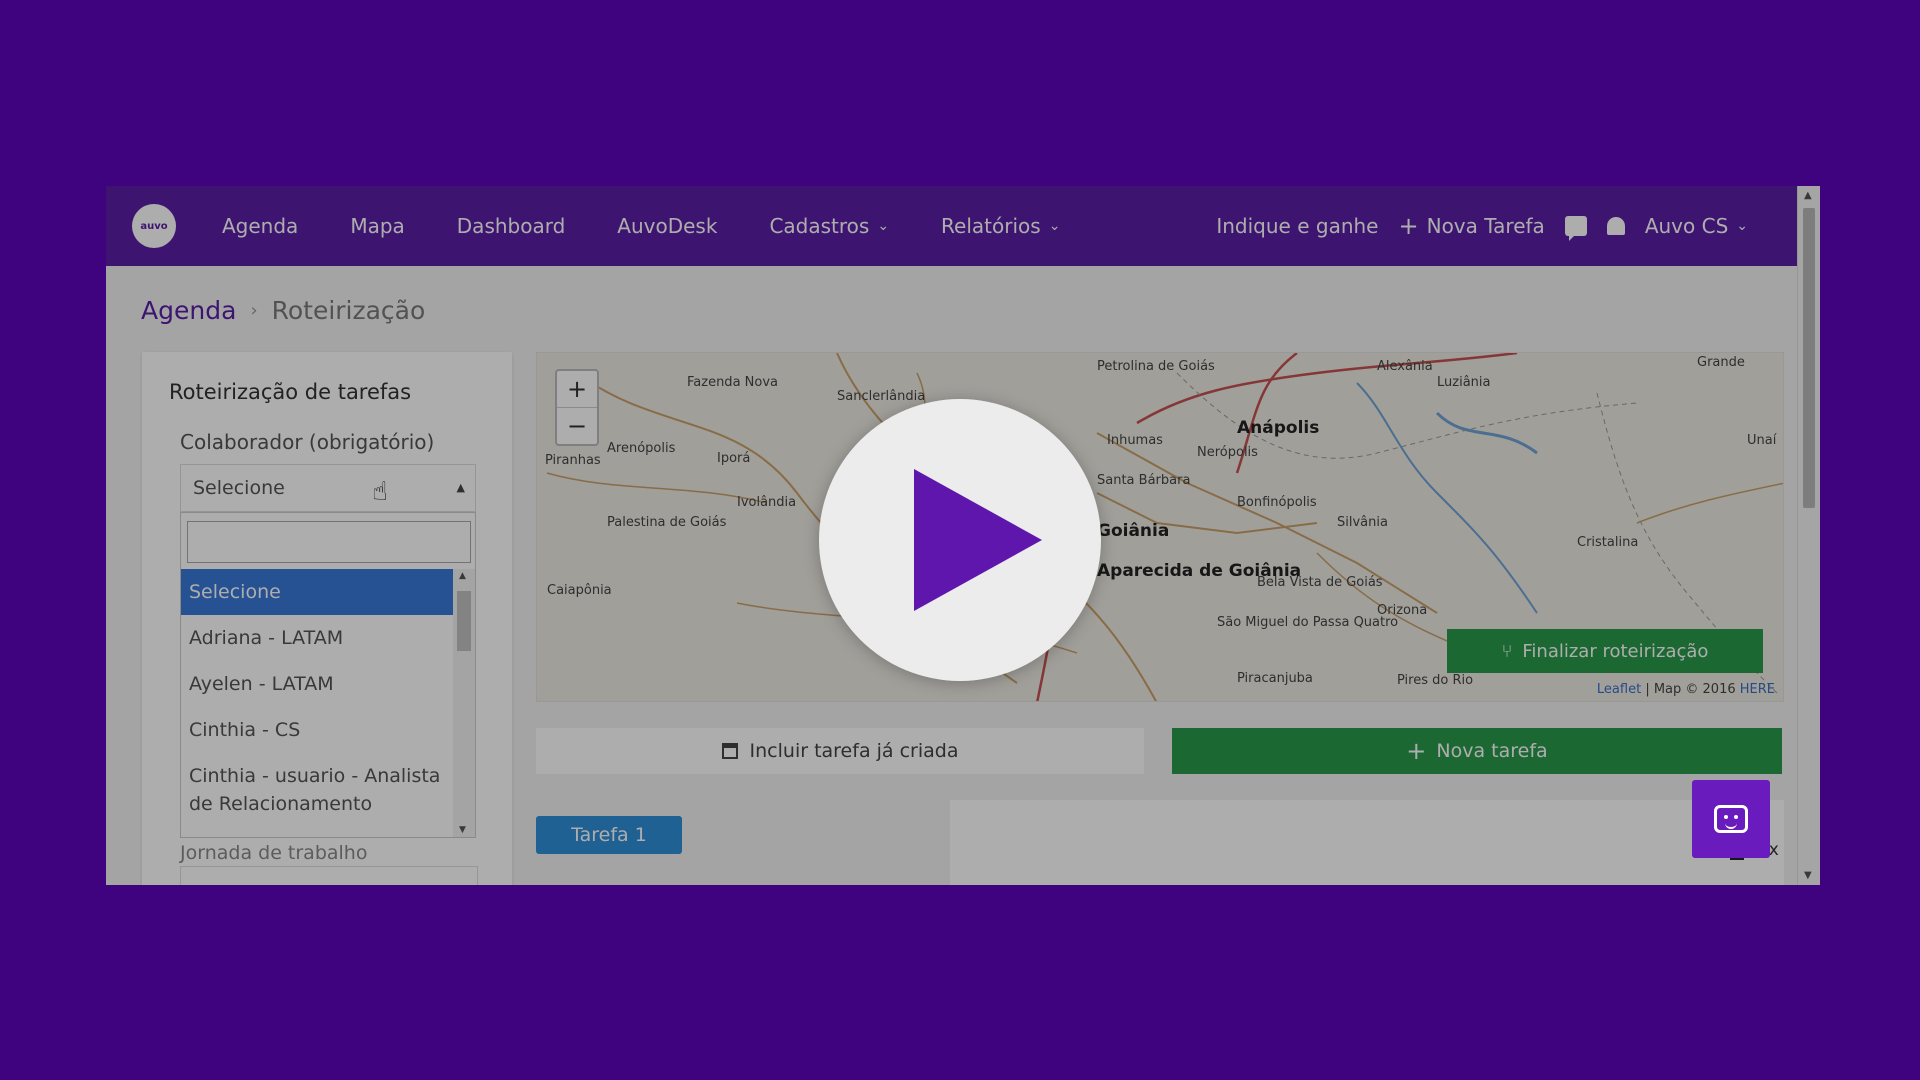 The width and height of the screenshot is (1920, 1080). What do you see at coordinates (579, 590) in the screenshot?
I see `map-city-label: Caiapônia` at bounding box center [579, 590].